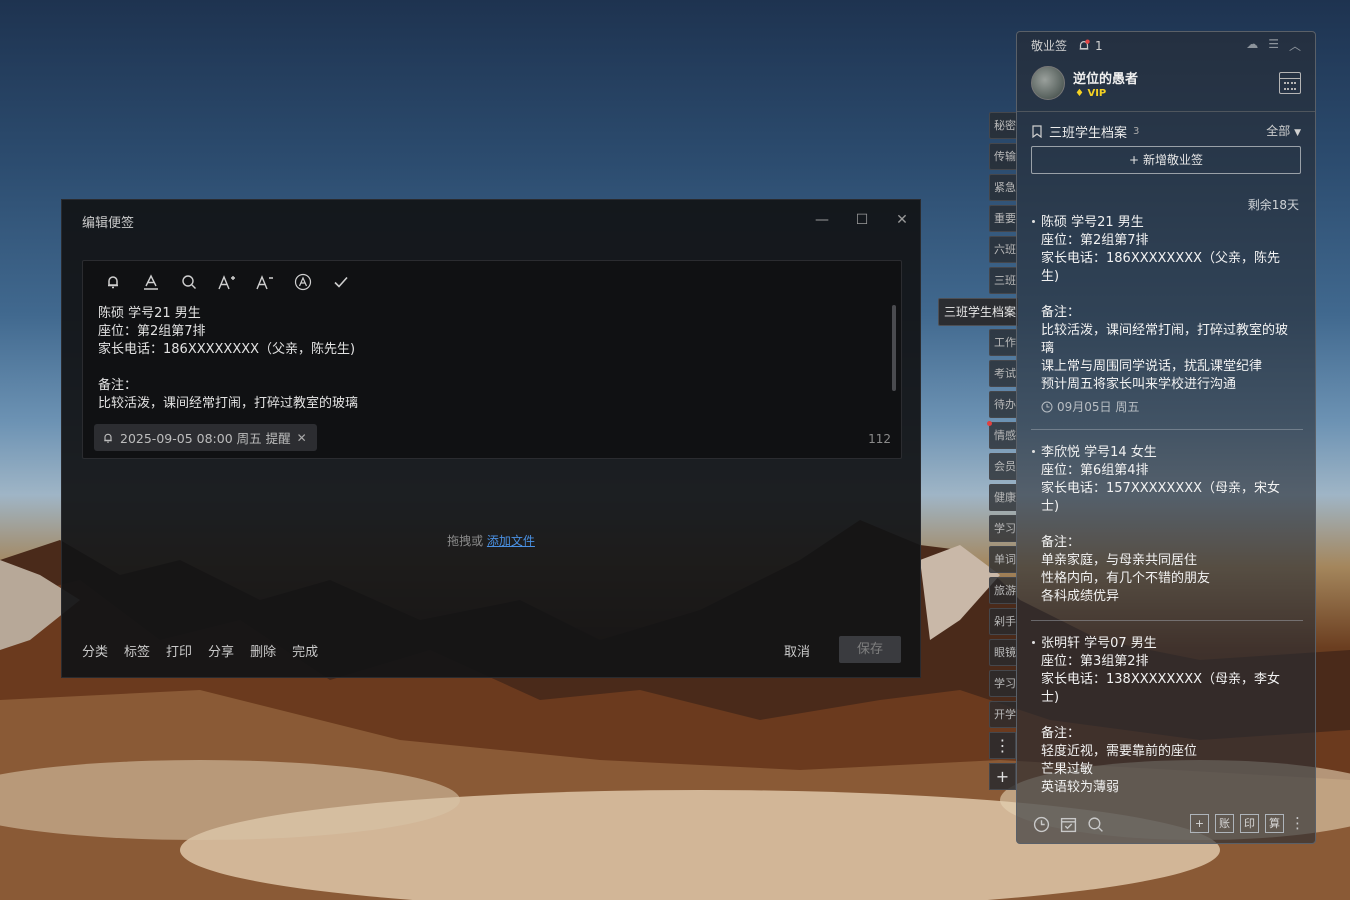 The image size is (1350, 900). I want to click on print-button: 印, so click(1249, 823).